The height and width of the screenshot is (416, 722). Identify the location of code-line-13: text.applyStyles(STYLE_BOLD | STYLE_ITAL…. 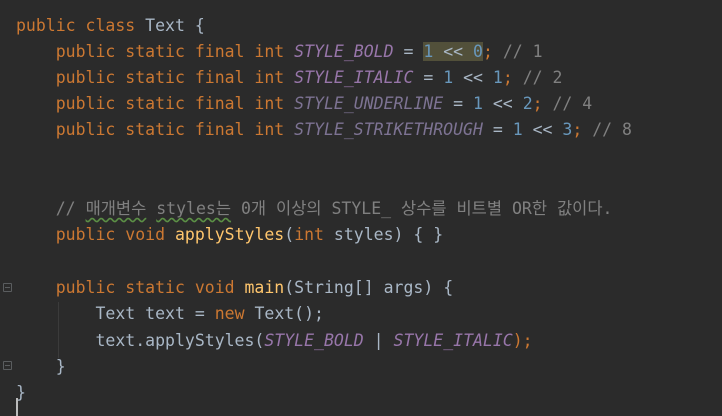
(274, 341).